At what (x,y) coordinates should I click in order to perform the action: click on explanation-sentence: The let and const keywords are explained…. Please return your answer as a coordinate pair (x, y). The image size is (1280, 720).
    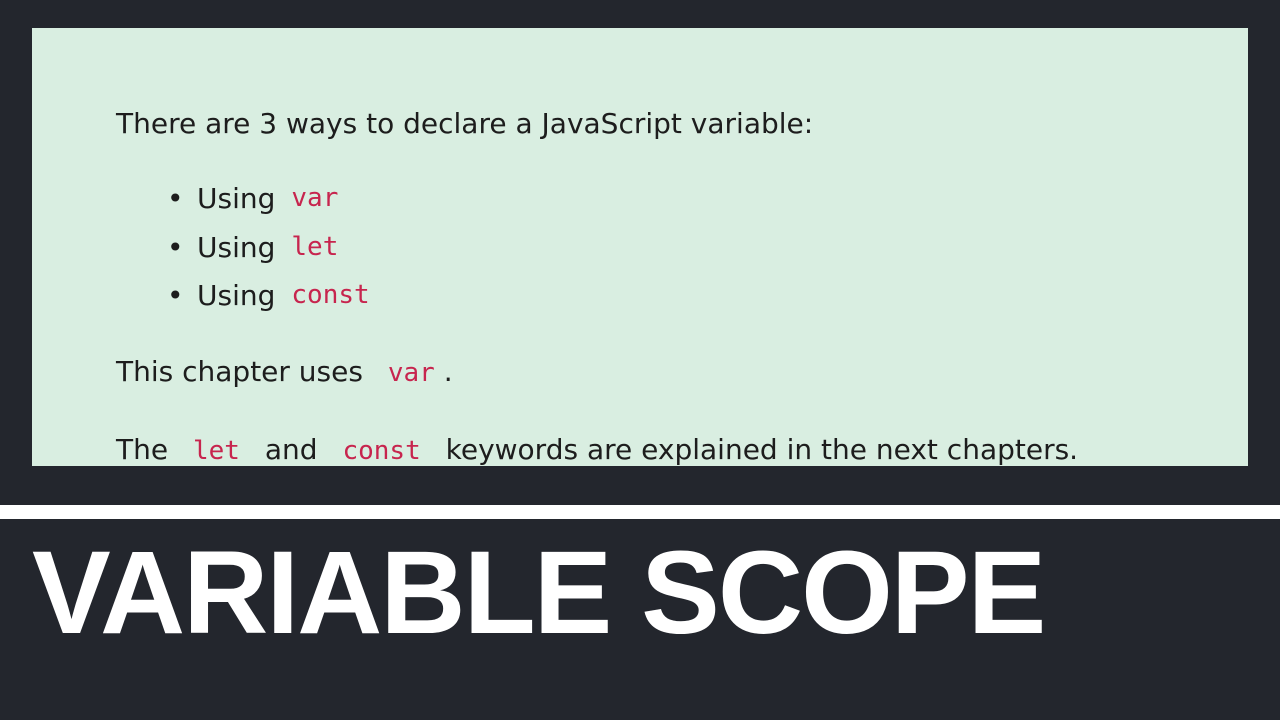
    Looking at the image, I should click on (597, 449).